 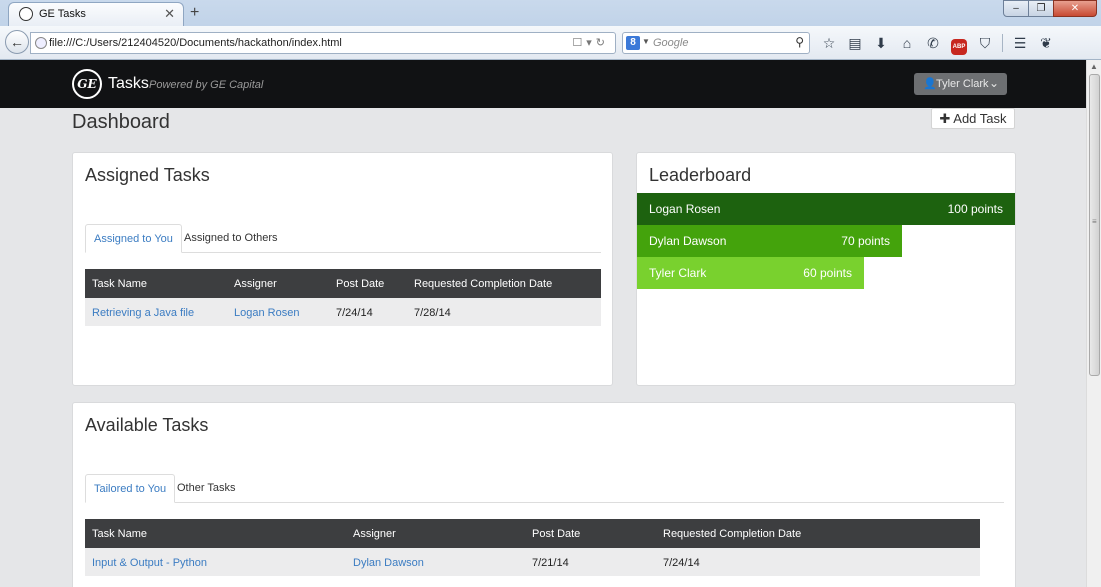 What do you see at coordinates (1002, 43) in the screenshot?
I see `toolbar-divider` at bounding box center [1002, 43].